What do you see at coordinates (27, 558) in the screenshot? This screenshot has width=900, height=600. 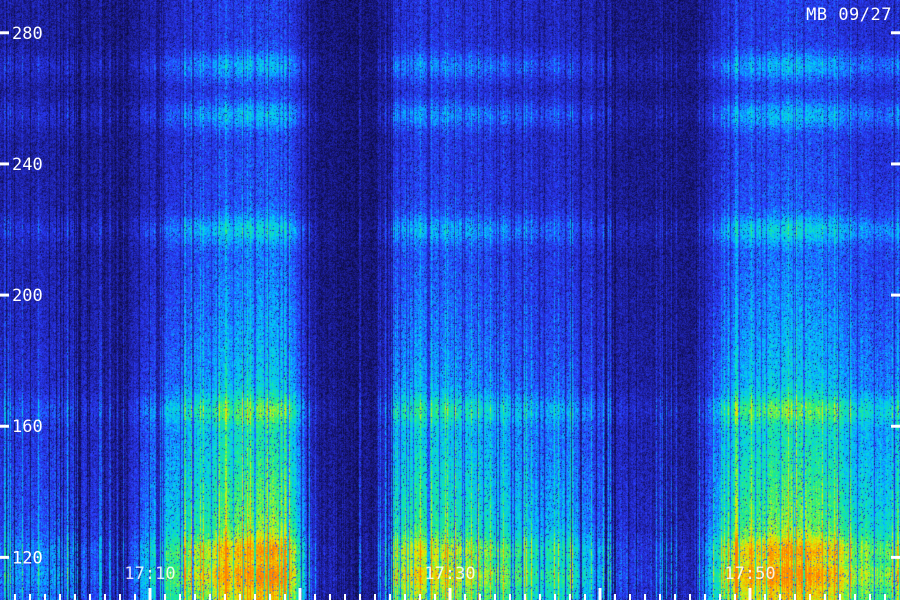 I see `ytick-label-120: 120` at bounding box center [27, 558].